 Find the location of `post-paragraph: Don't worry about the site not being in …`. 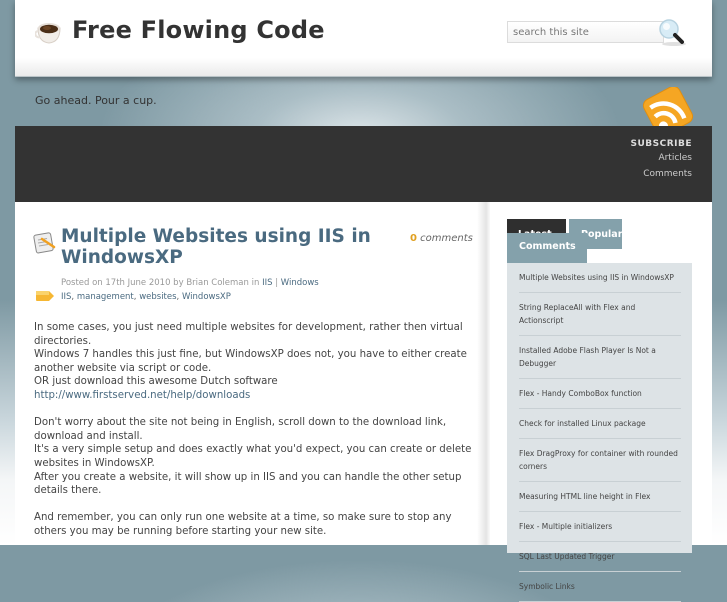

post-paragraph: Don't worry about the site not being in … is located at coordinates (254, 457).